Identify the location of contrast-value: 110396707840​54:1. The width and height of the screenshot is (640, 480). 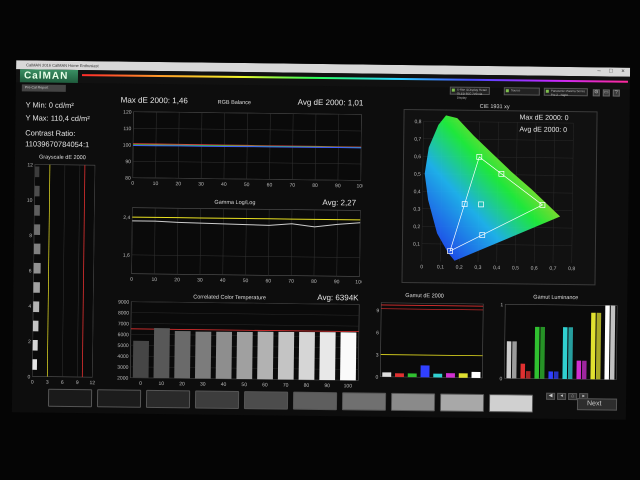
(57, 144).